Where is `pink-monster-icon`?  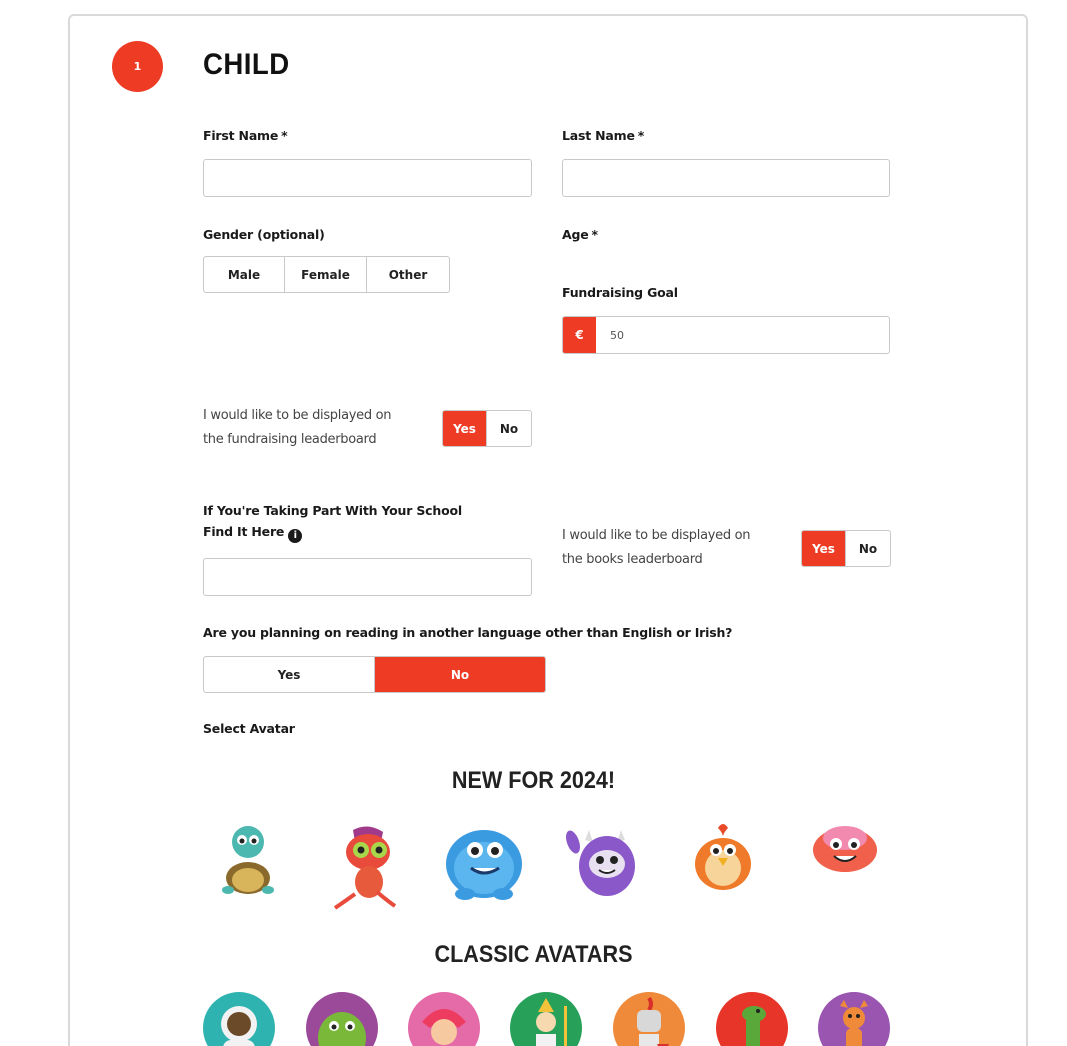 pink-monster-icon is located at coordinates (845, 849).